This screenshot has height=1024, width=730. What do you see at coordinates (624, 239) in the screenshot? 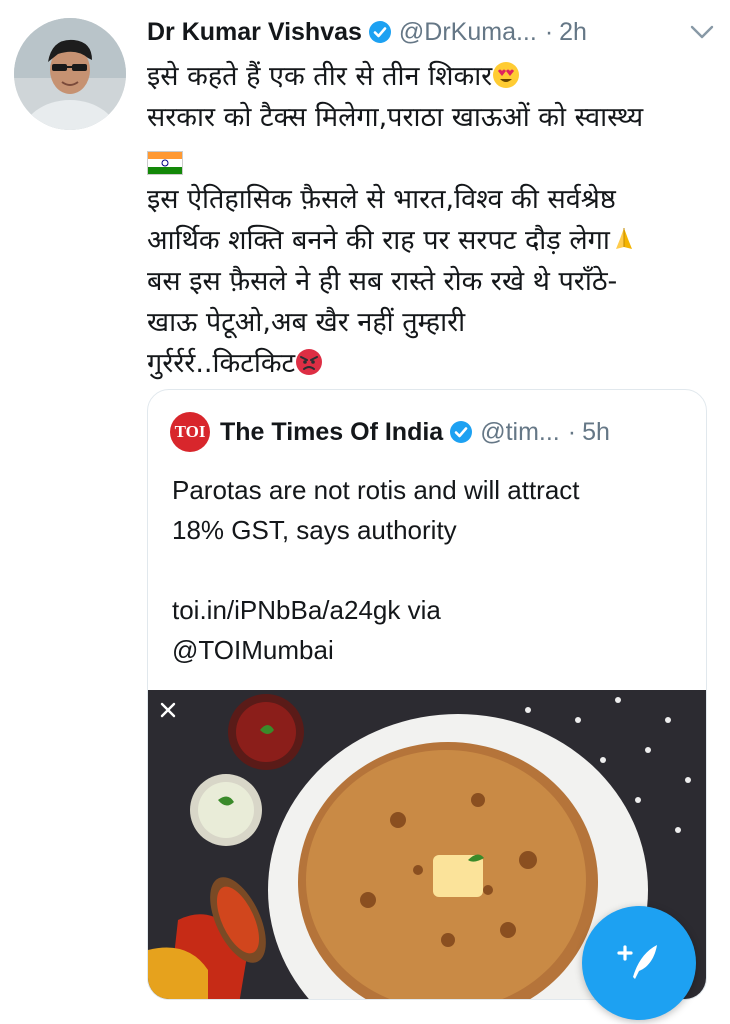
I see `folded-hands-emoji` at bounding box center [624, 239].